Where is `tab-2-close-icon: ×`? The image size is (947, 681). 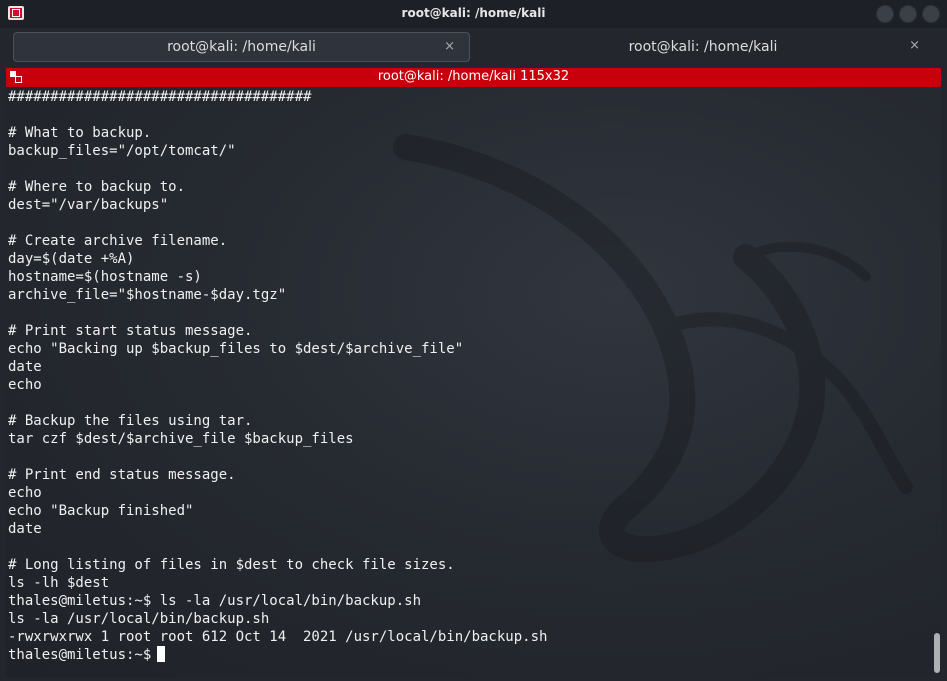 tab-2-close-icon: × is located at coordinates (914, 45).